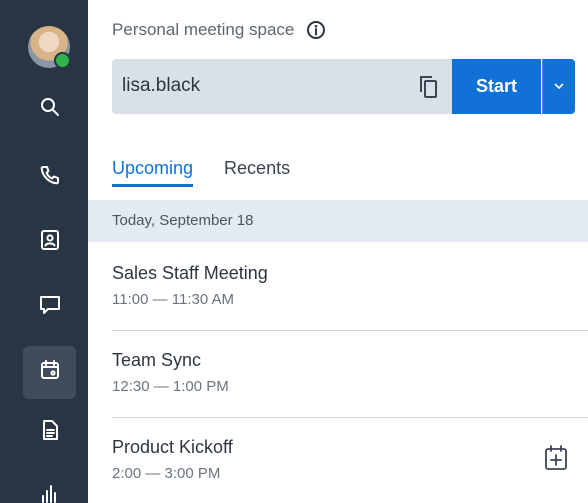  I want to click on meeting-item: Product Kickoff 2:00 — 3:00 PM, so click(338, 461).